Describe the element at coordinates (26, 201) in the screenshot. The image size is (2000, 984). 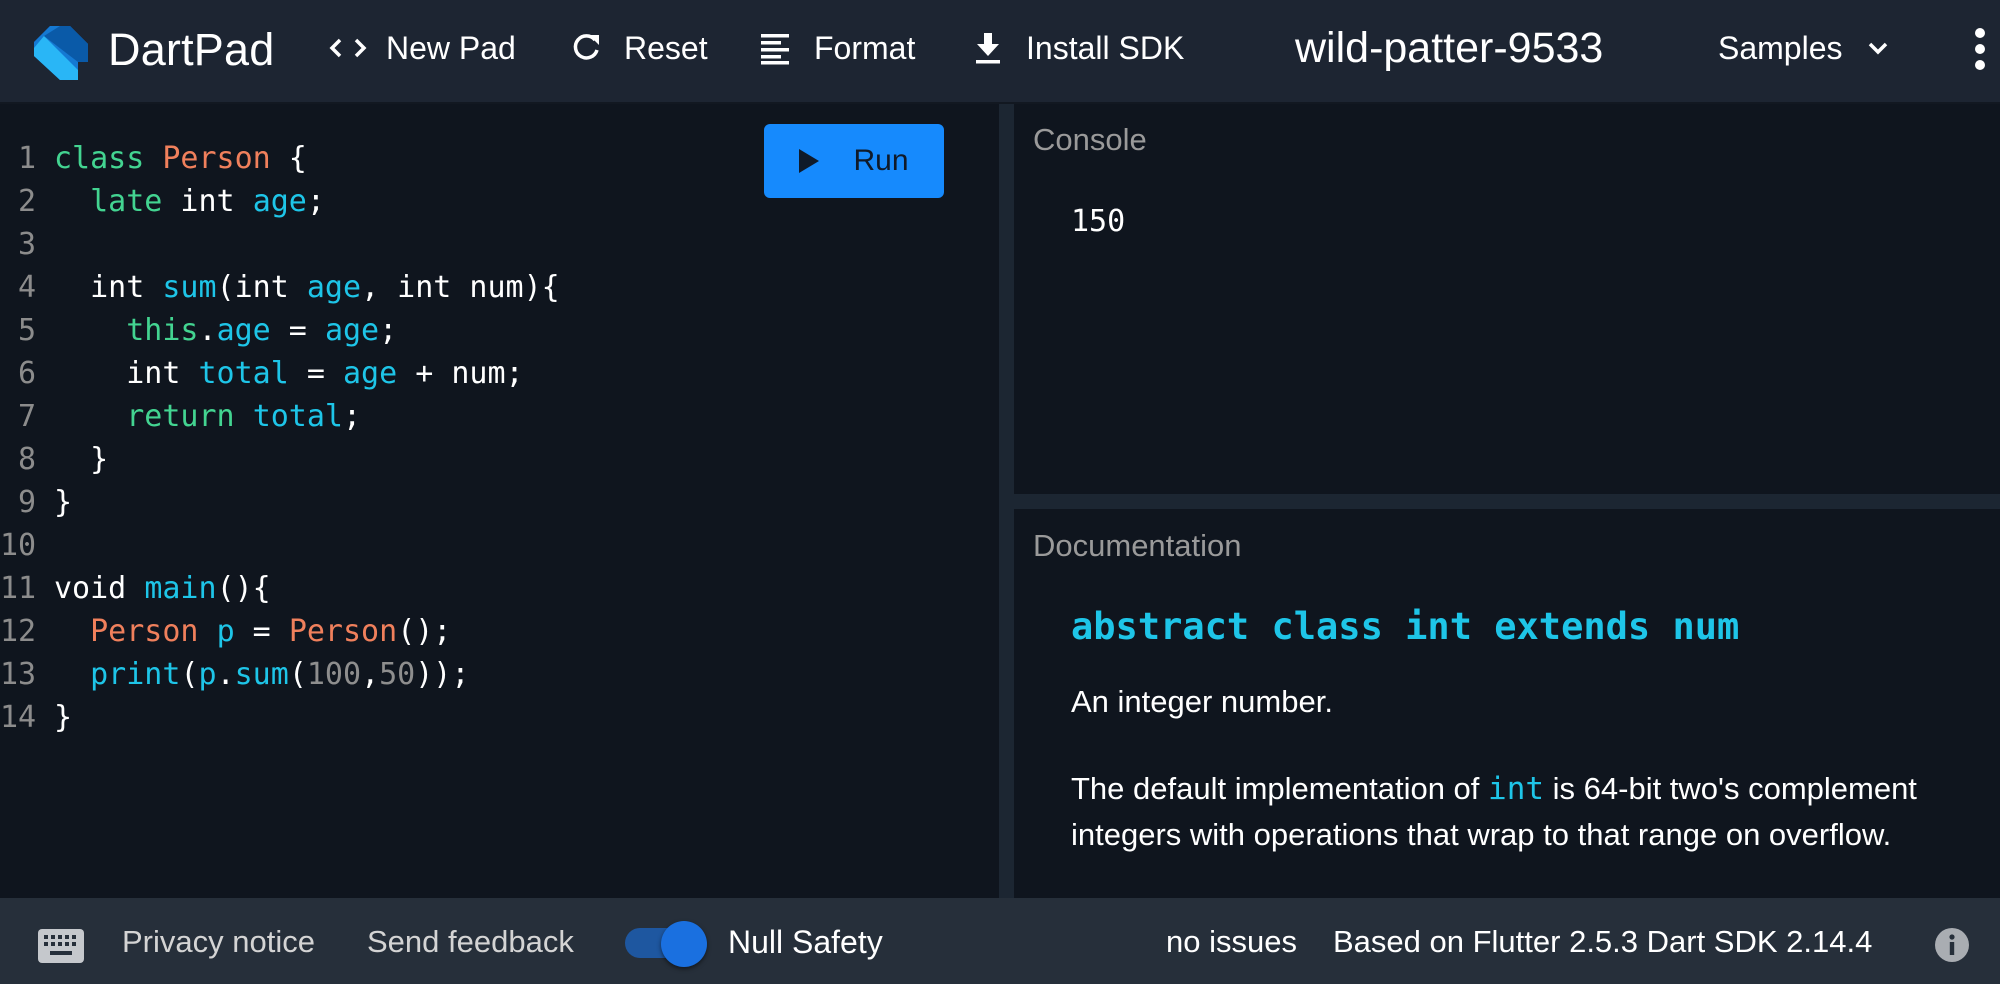
I see `line-number: 2` at that location.